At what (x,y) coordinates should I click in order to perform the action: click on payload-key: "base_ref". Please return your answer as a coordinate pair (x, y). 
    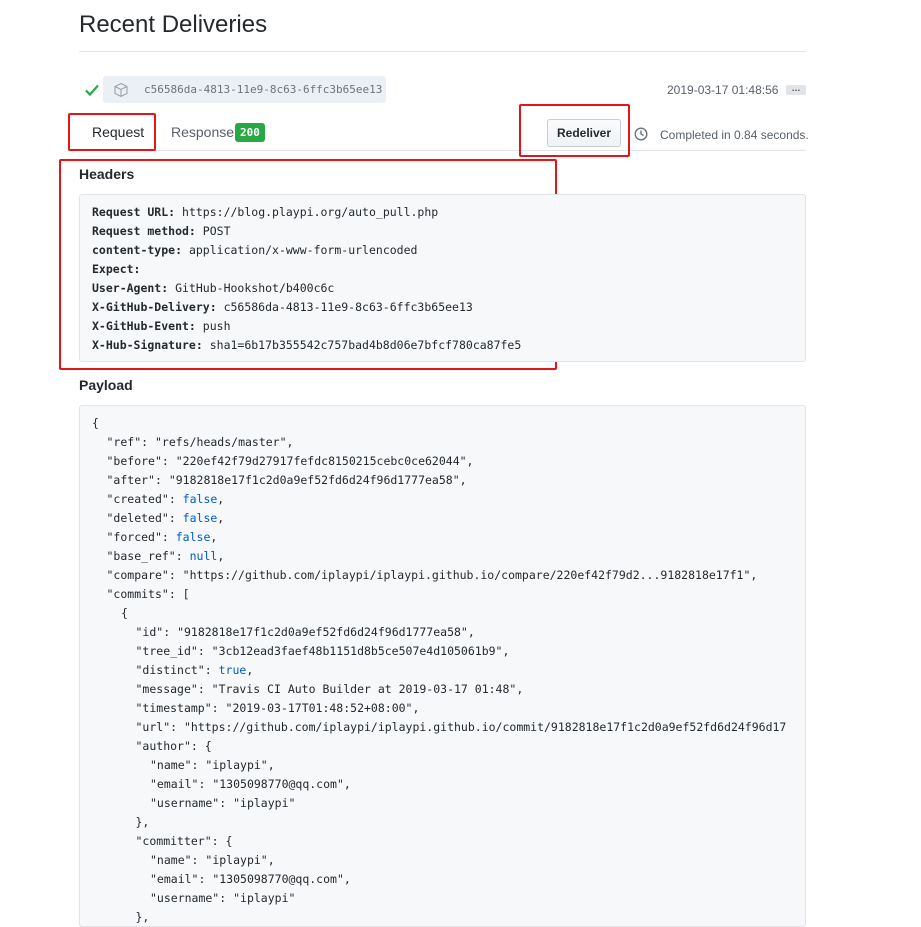
    Looking at the image, I should click on (141, 556).